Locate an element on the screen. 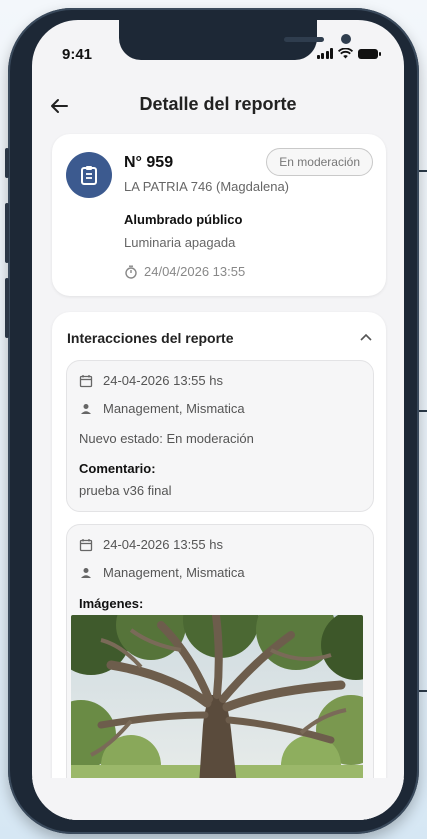  stopwatch-icon is located at coordinates (131, 272).